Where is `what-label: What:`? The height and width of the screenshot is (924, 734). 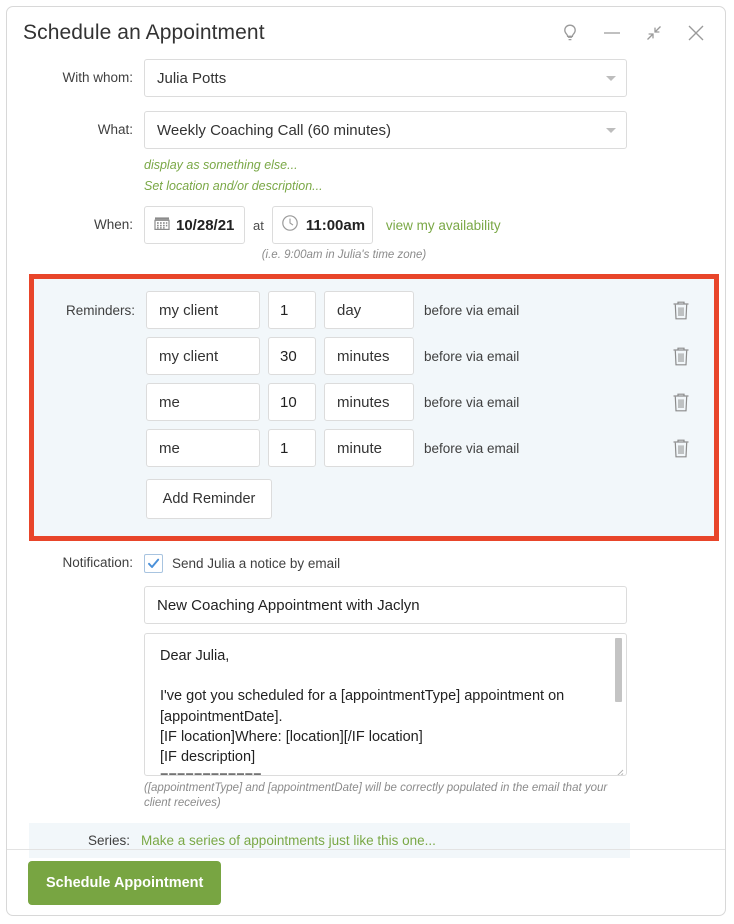
what-label: What: is located at coordinates (115, 129).